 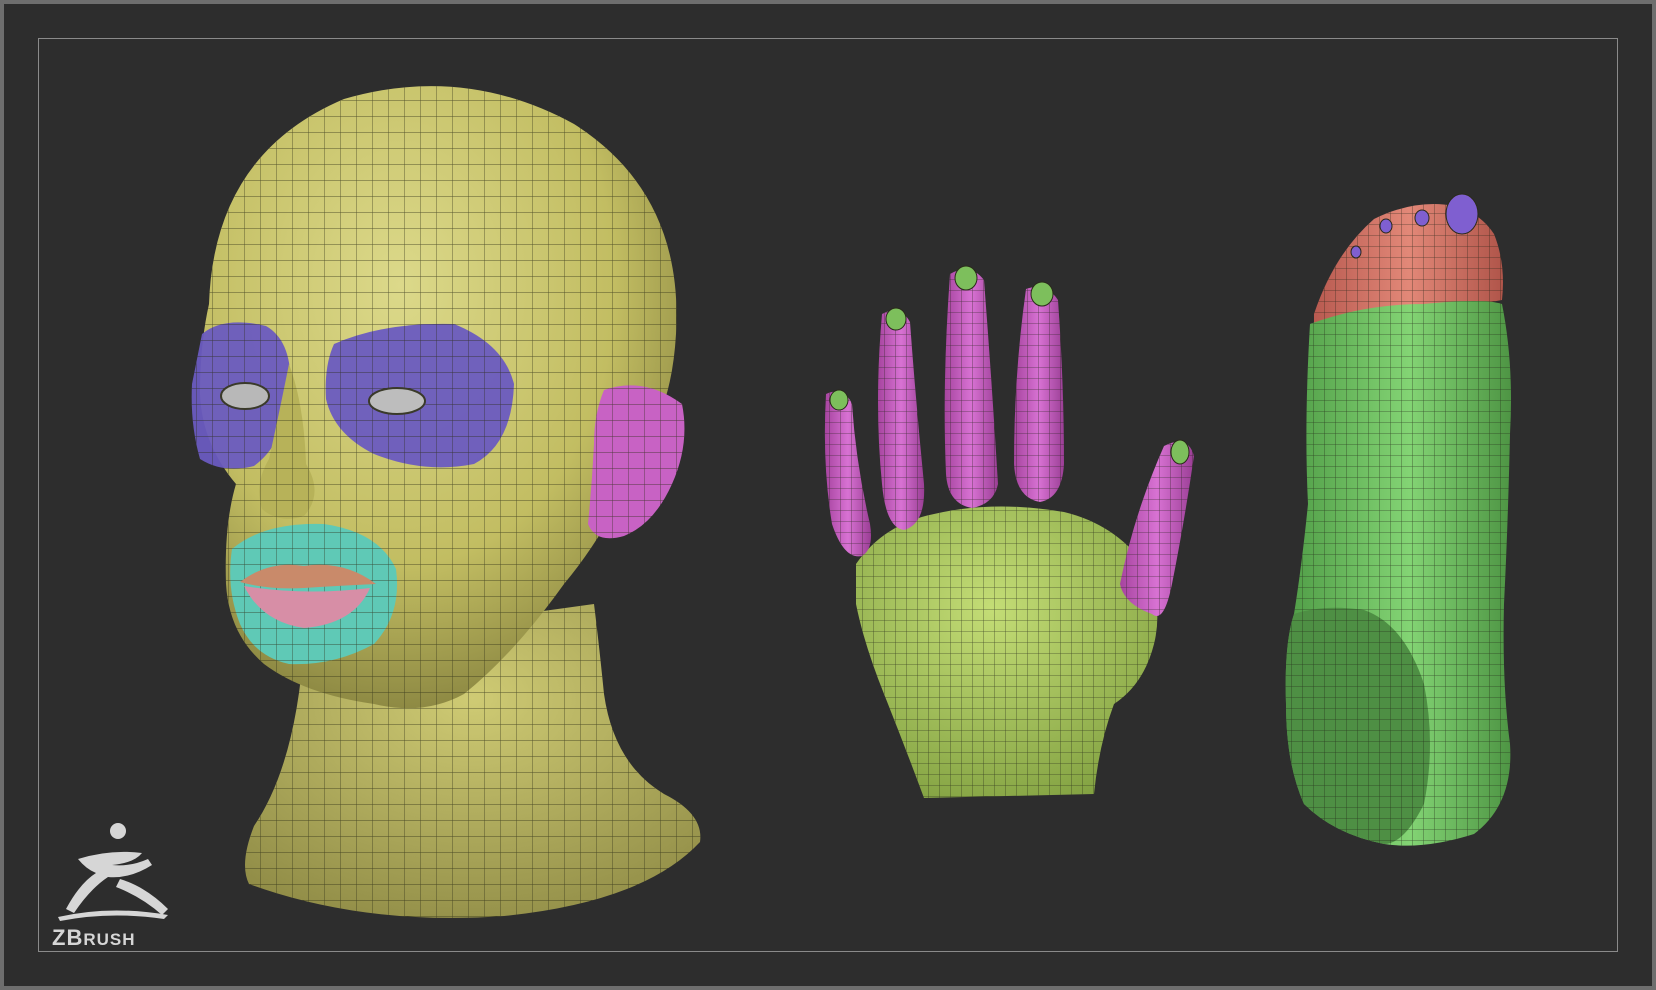 I want to click on zbrush-runner-logo-icon, so click(x=113, y=872).